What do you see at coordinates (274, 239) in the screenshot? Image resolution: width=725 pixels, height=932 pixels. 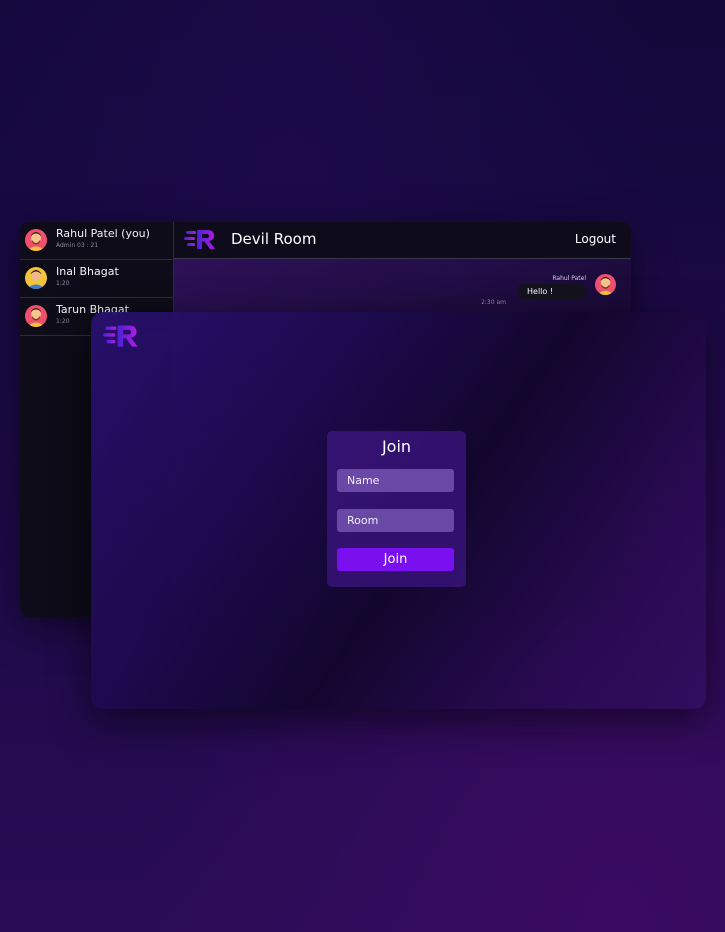 I see `room-title: Devil Room` at bounding box center [274, 239].